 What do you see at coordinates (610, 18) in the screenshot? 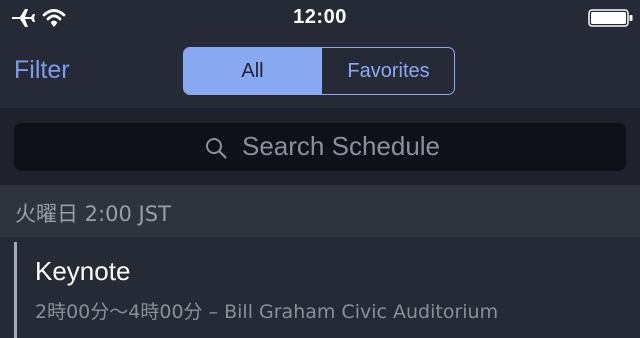
I see `battery-icon` at bounding box center [610, 18].